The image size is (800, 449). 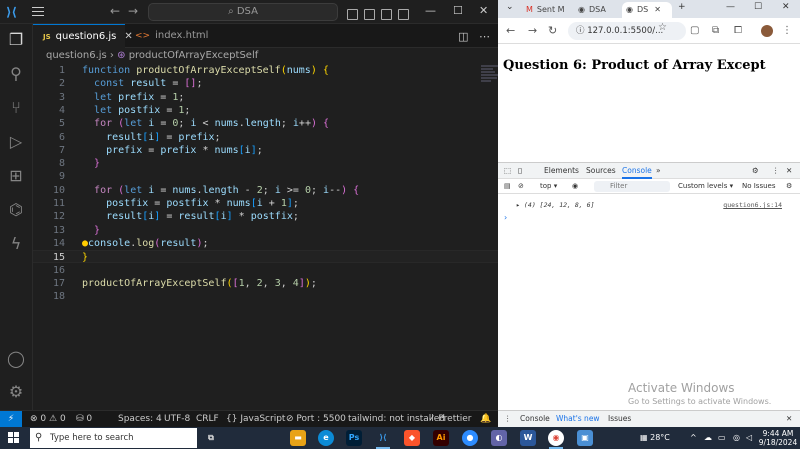 What do you see at coordinates (528, 438) in the screenshot?
I see `word-icon: W` at bounding box center [528, 438].